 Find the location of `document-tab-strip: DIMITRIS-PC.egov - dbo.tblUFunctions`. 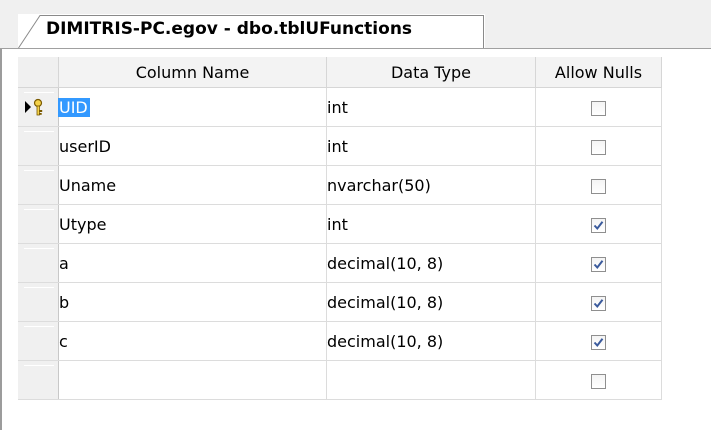

document-tab-strip: DIMITRIS-PC.egov - dbo.tblUFunctions is located at coordinates (355, 24).